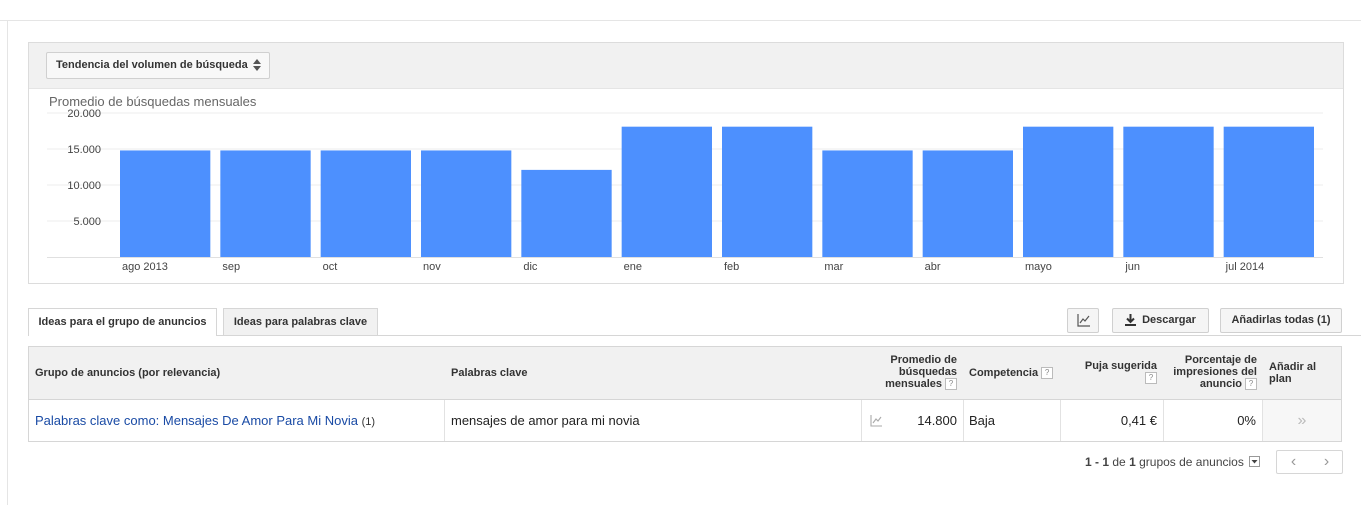  Describe the element at coordinates (1169, 320) in the screenshot. I see `download-label: Descargar` at that location.